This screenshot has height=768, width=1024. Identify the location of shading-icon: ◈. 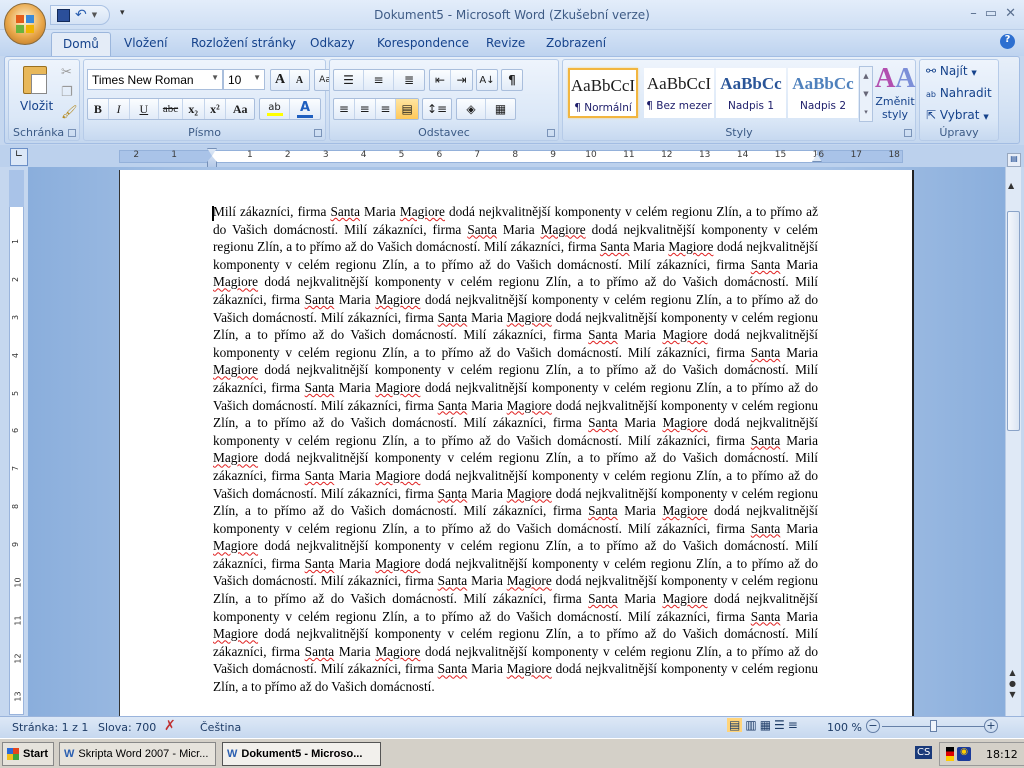
(472, 109).